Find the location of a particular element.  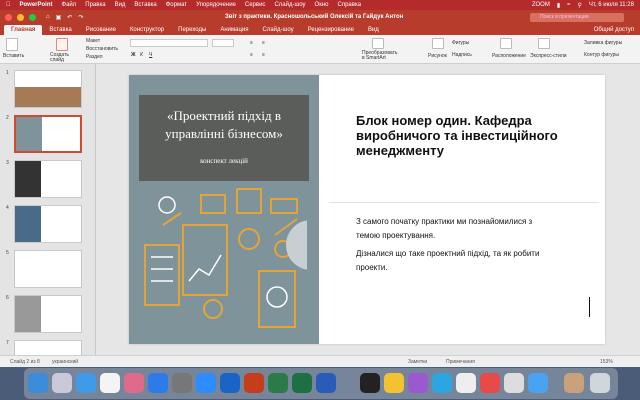

tab-animations: Анимация is located at coordinates (234, 30).